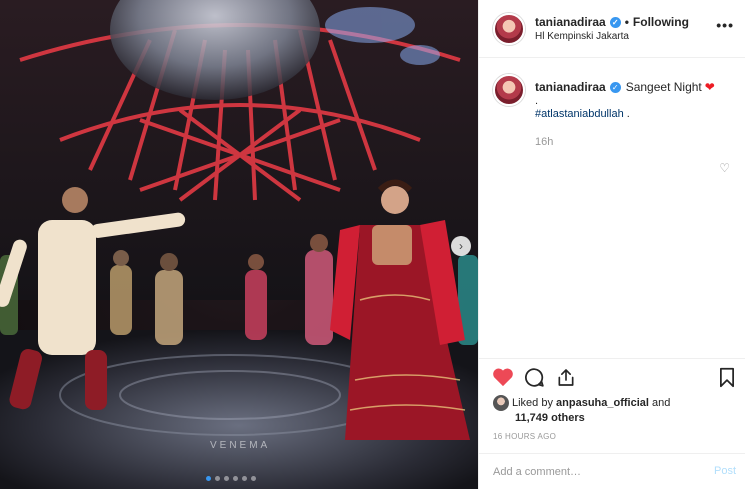 The image size is (745, 489). What do you see at coordinates (570, 87) in the screenshot?
I see `caption-username: tanianadiraa` at bounding box center [570, 87].